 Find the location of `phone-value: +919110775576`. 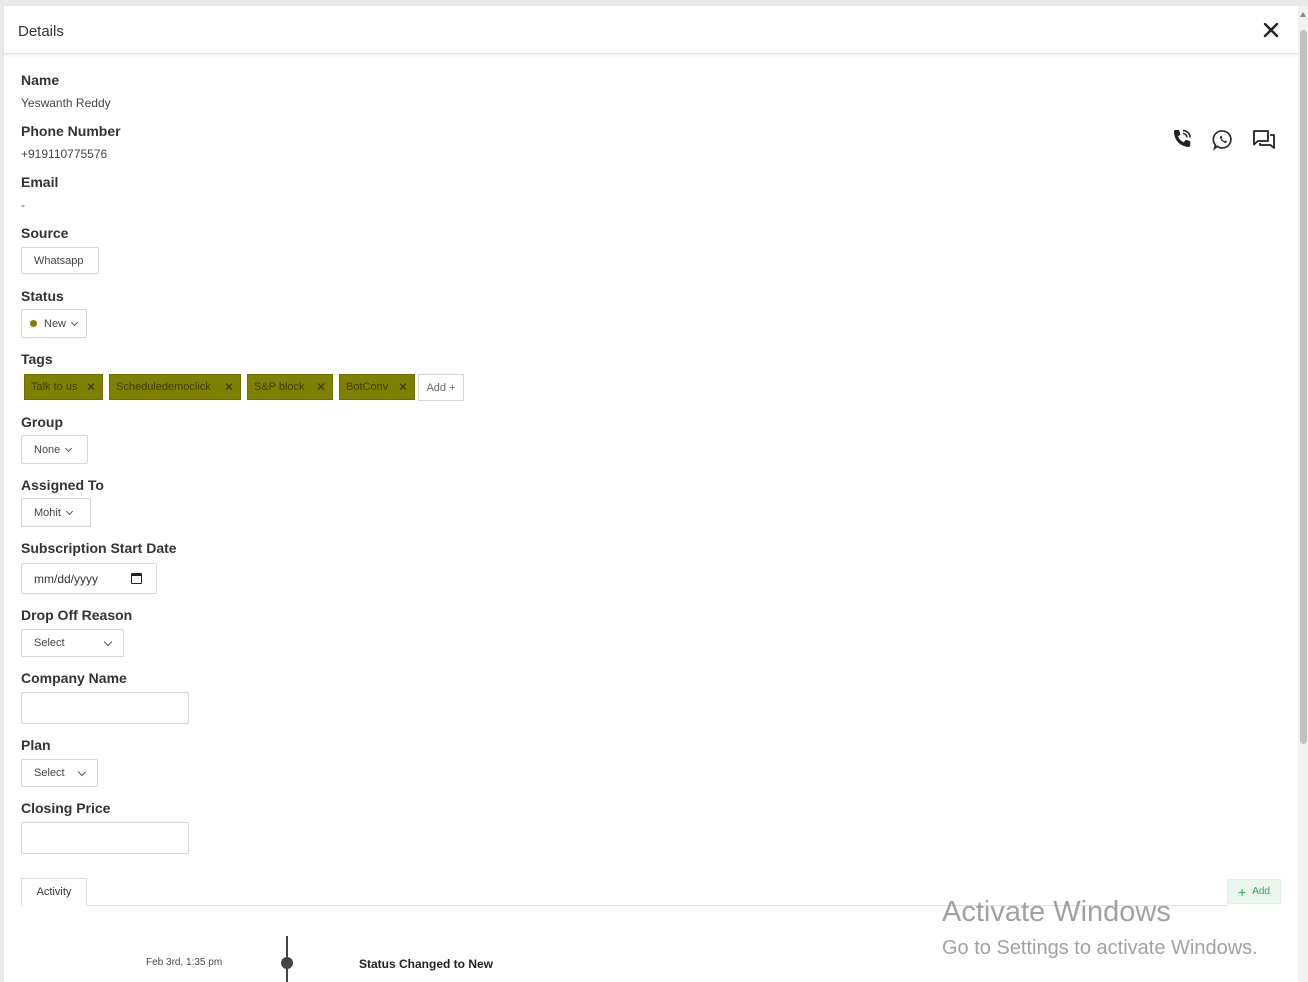

phone-value: +919110775576 is located at coordinates (64, 154).